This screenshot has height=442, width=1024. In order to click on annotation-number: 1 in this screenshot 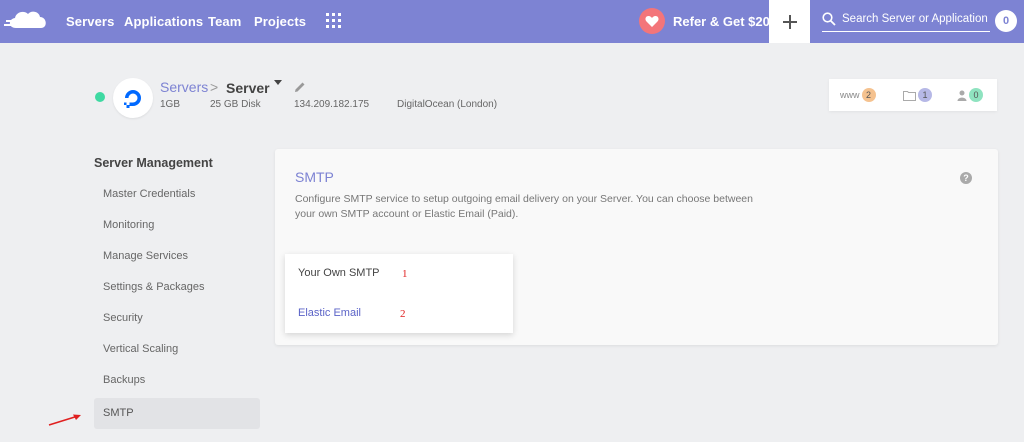, I will do `click(405, 274)`.